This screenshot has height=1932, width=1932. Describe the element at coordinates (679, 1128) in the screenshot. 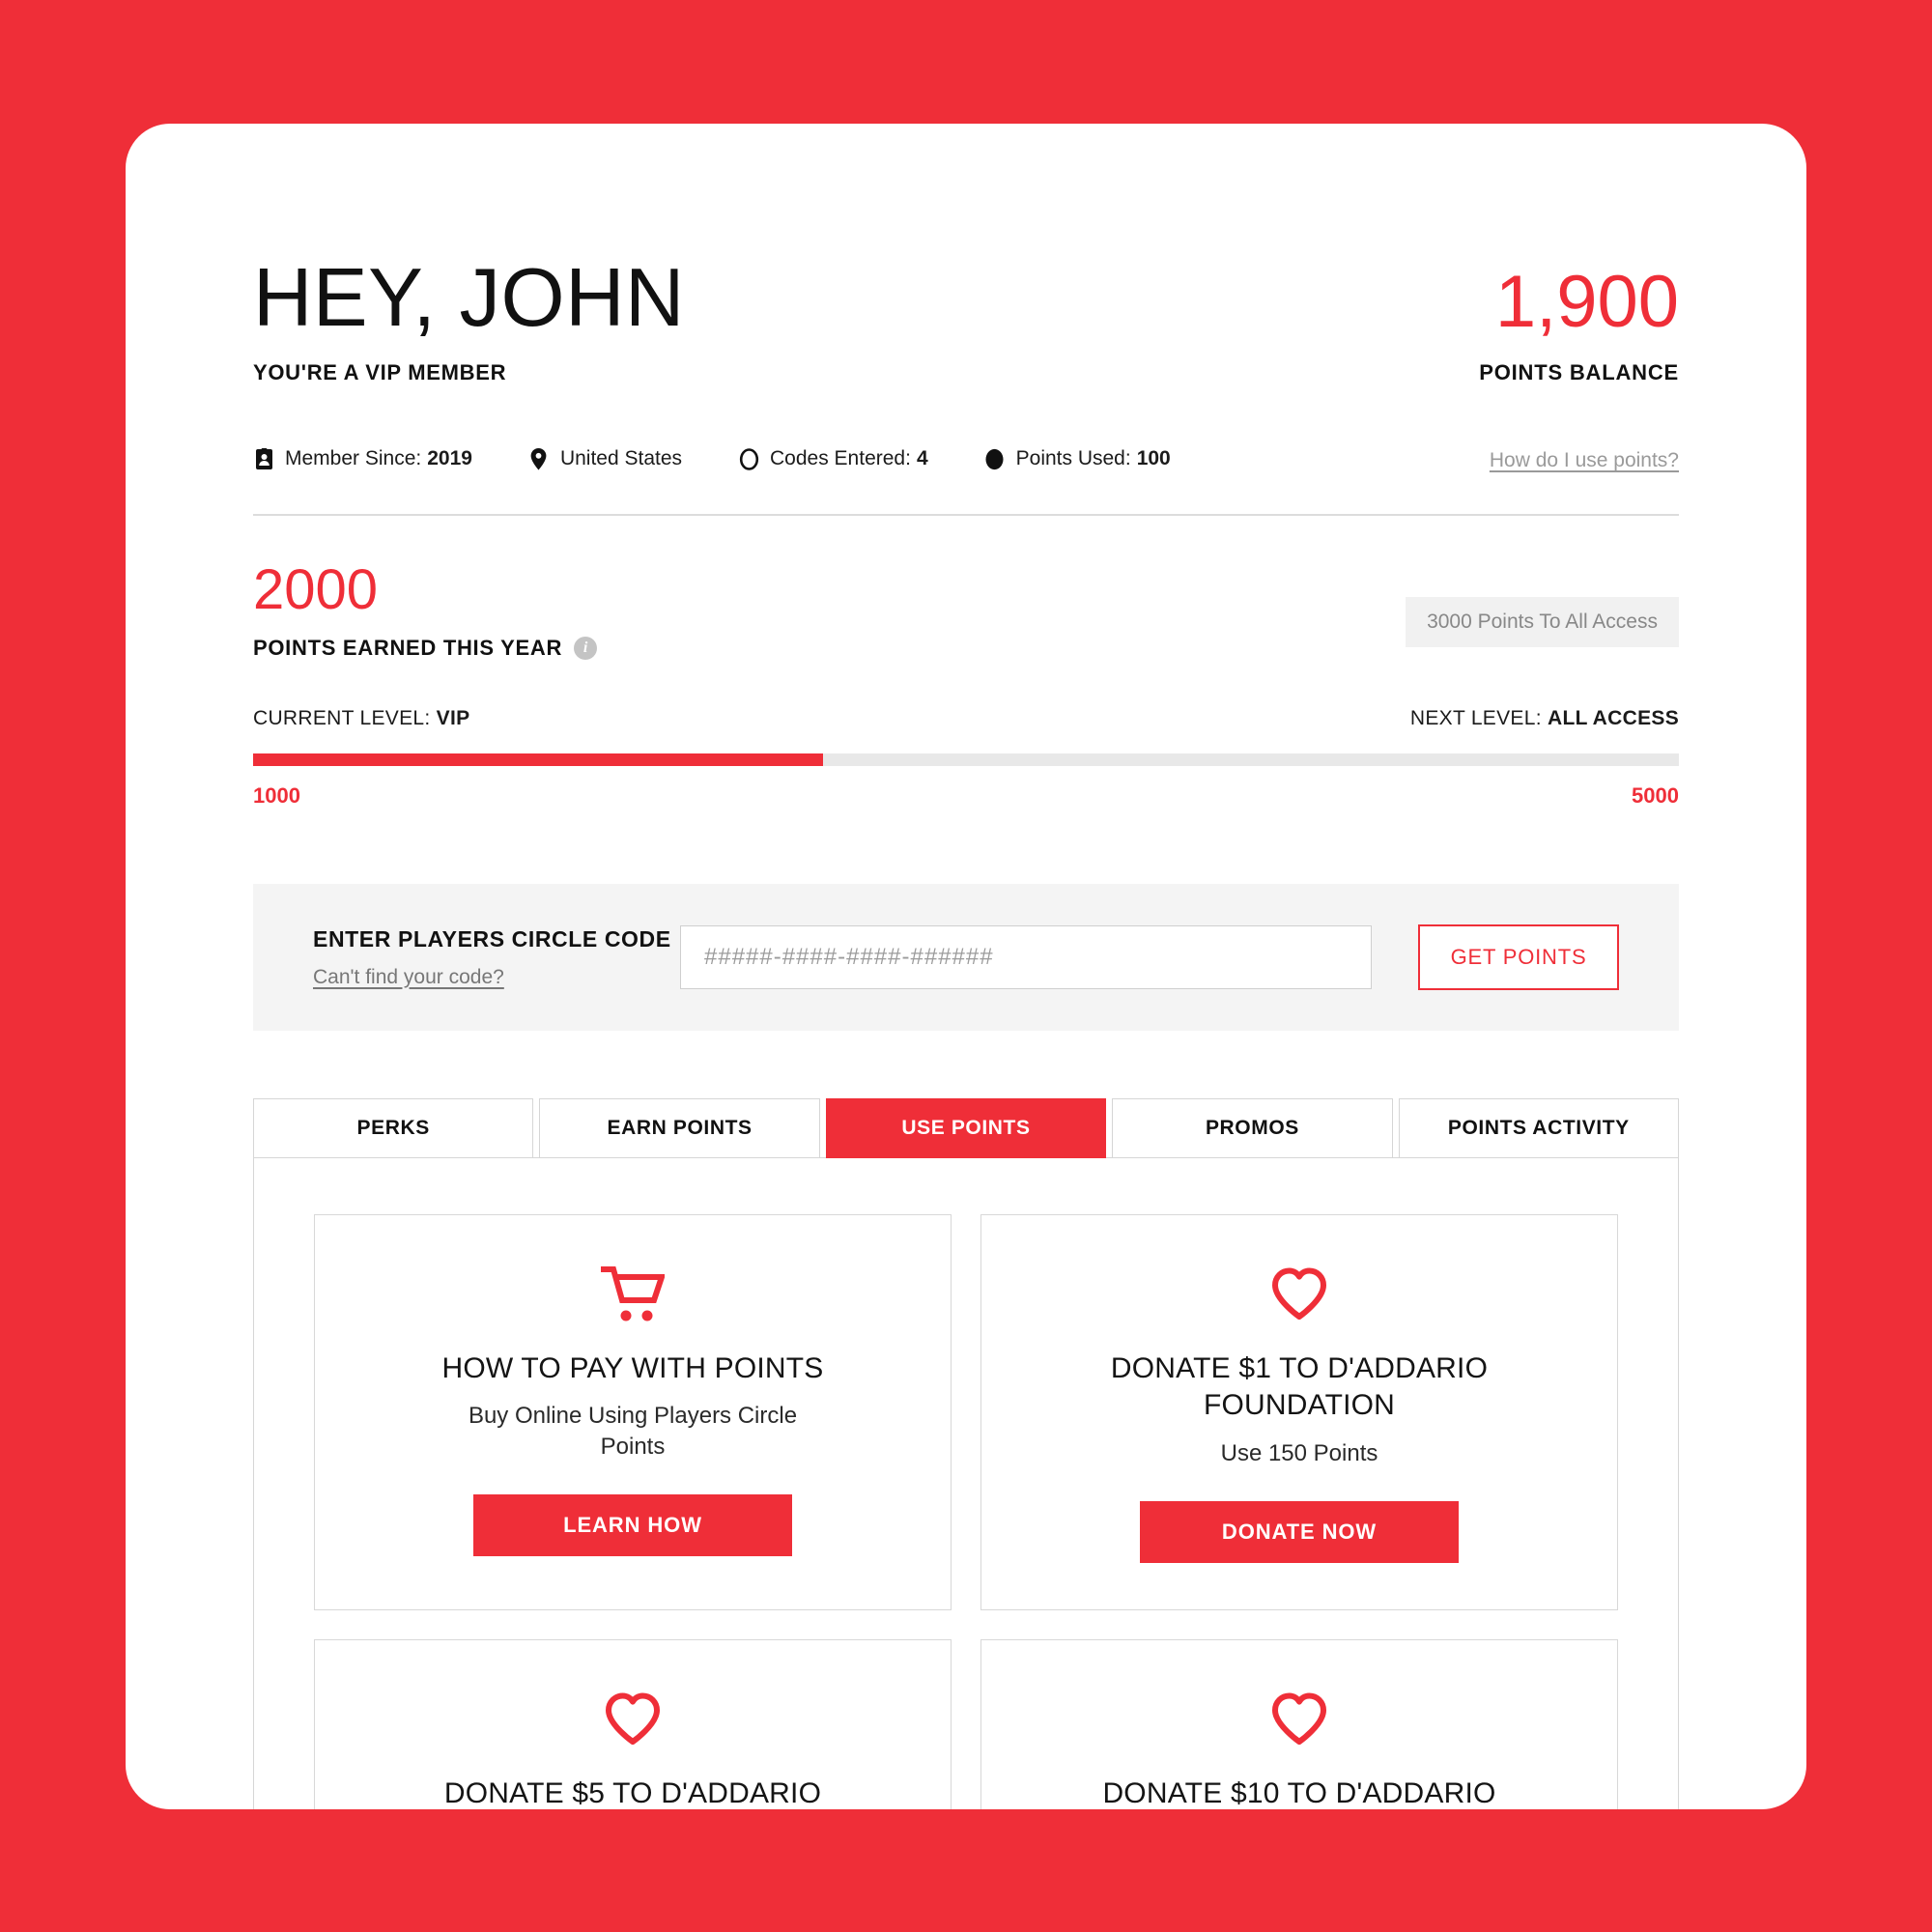

I see `tab-earn-points: EARN POINTS` at that location.